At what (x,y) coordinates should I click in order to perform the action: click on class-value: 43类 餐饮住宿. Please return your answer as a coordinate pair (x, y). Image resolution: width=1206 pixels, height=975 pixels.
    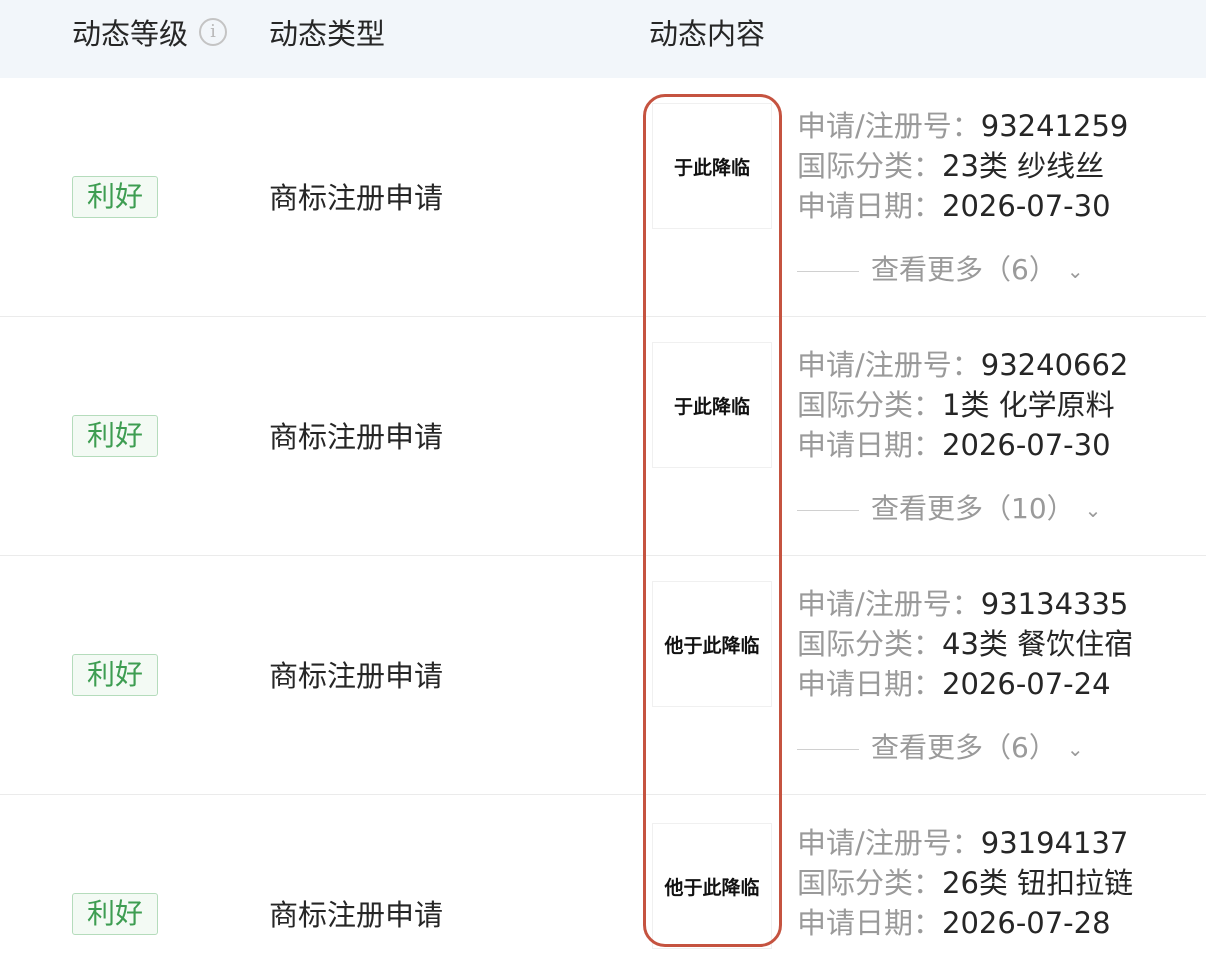
    Looking at the image, I should click on (1038, 644).